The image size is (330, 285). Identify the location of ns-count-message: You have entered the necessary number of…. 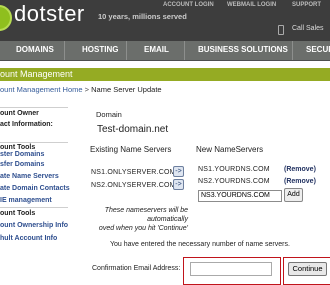
(200, 244).